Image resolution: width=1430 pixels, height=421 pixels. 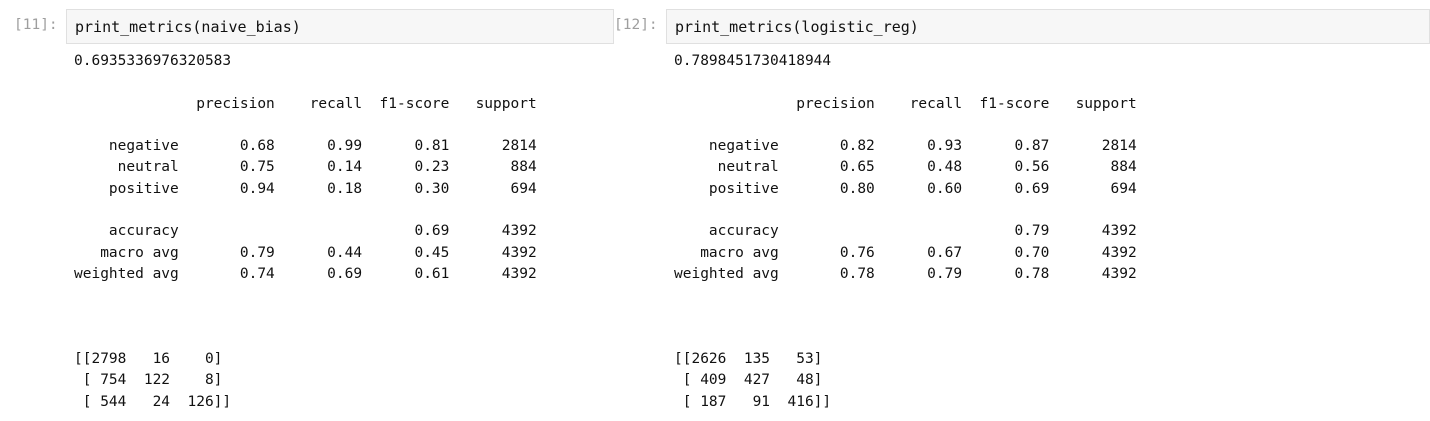 What do you see at coordinates (1048, 26) in the screenshot?
I see `cell-12-input: print_metrics(logistic_reg)` at bounding box center [1048, 26].